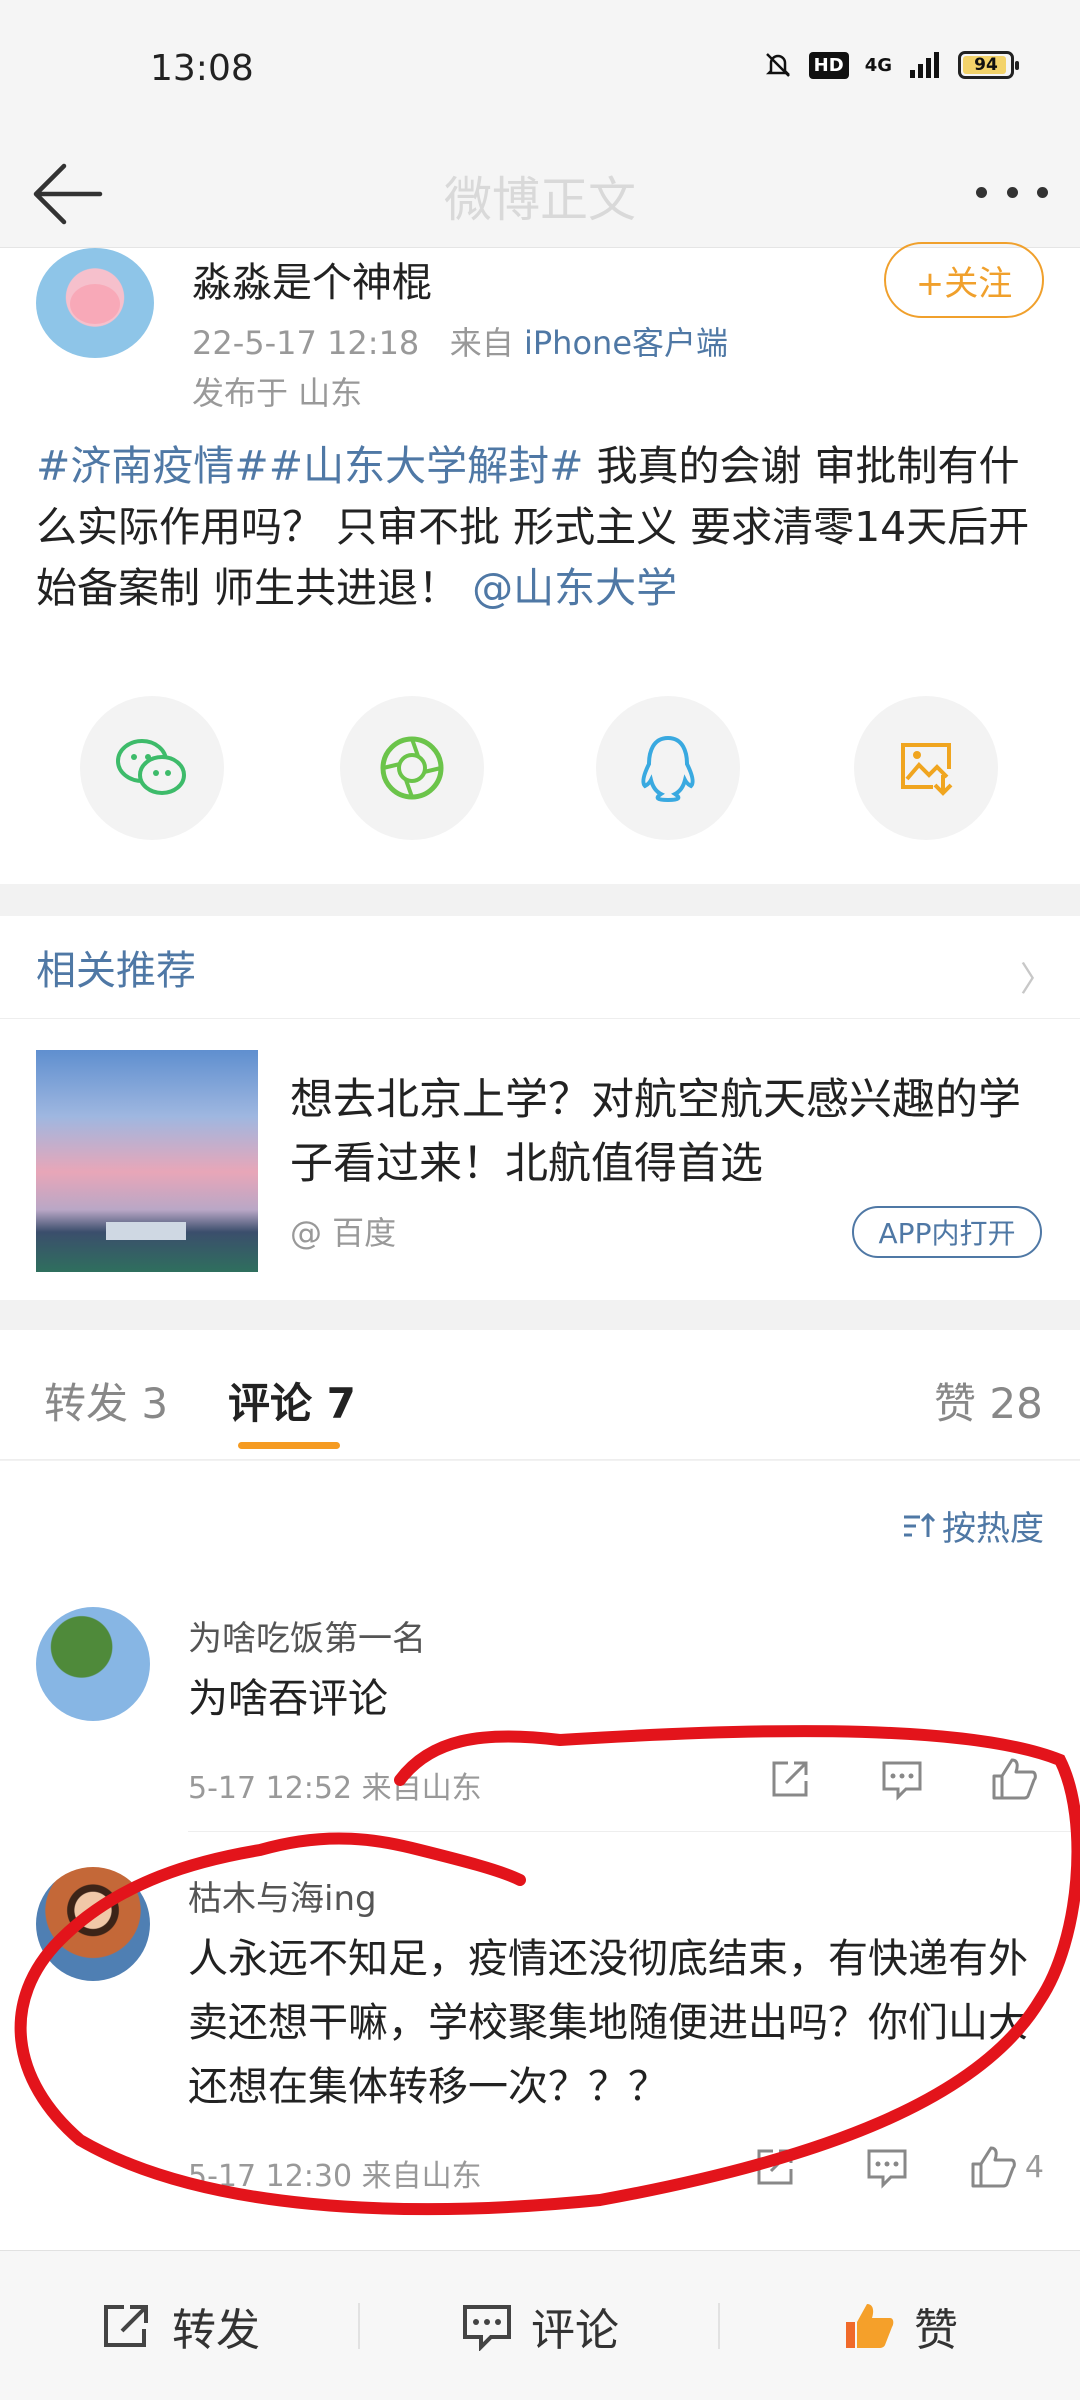 This screenshot has height=2400, width=1080. I want to click on bottom-action-bar: 转发 评论 赞, so click(540, 2325).